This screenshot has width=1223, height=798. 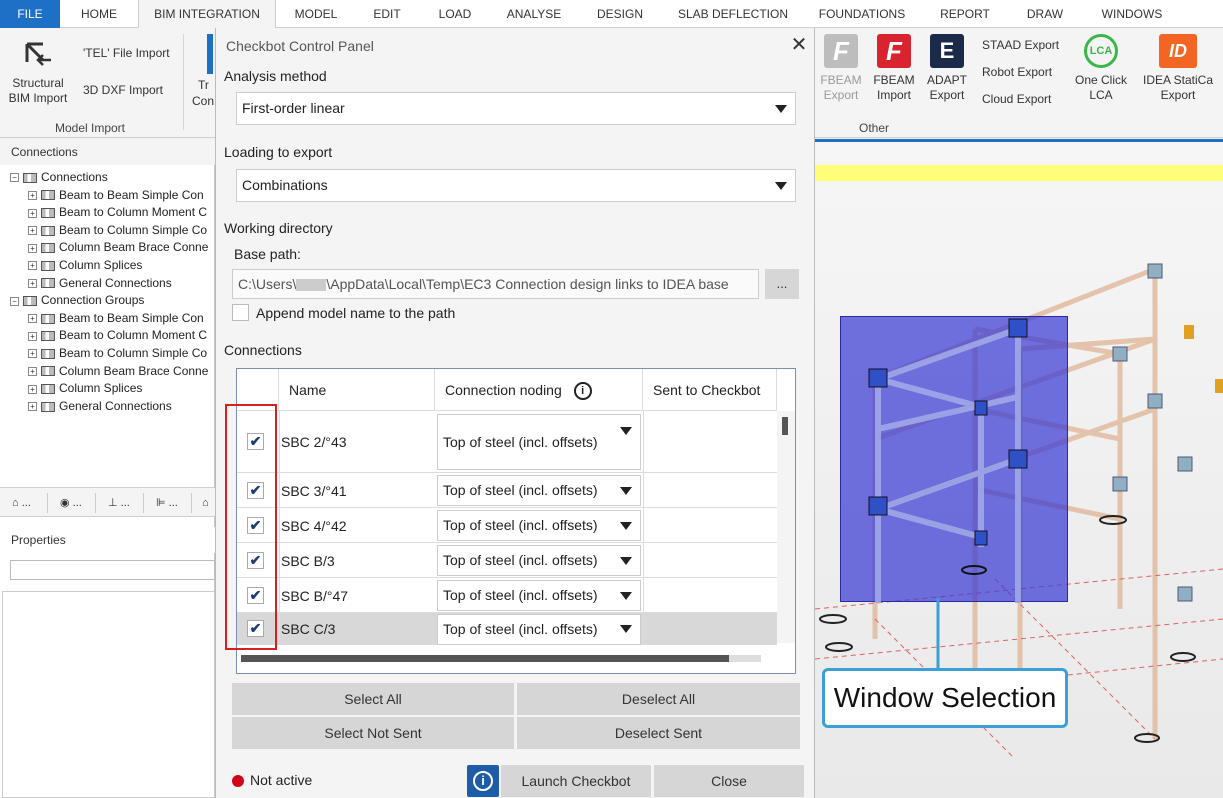 I want to click on dxf-import-button: 3D DXF Import, so click(x=123, y=90).